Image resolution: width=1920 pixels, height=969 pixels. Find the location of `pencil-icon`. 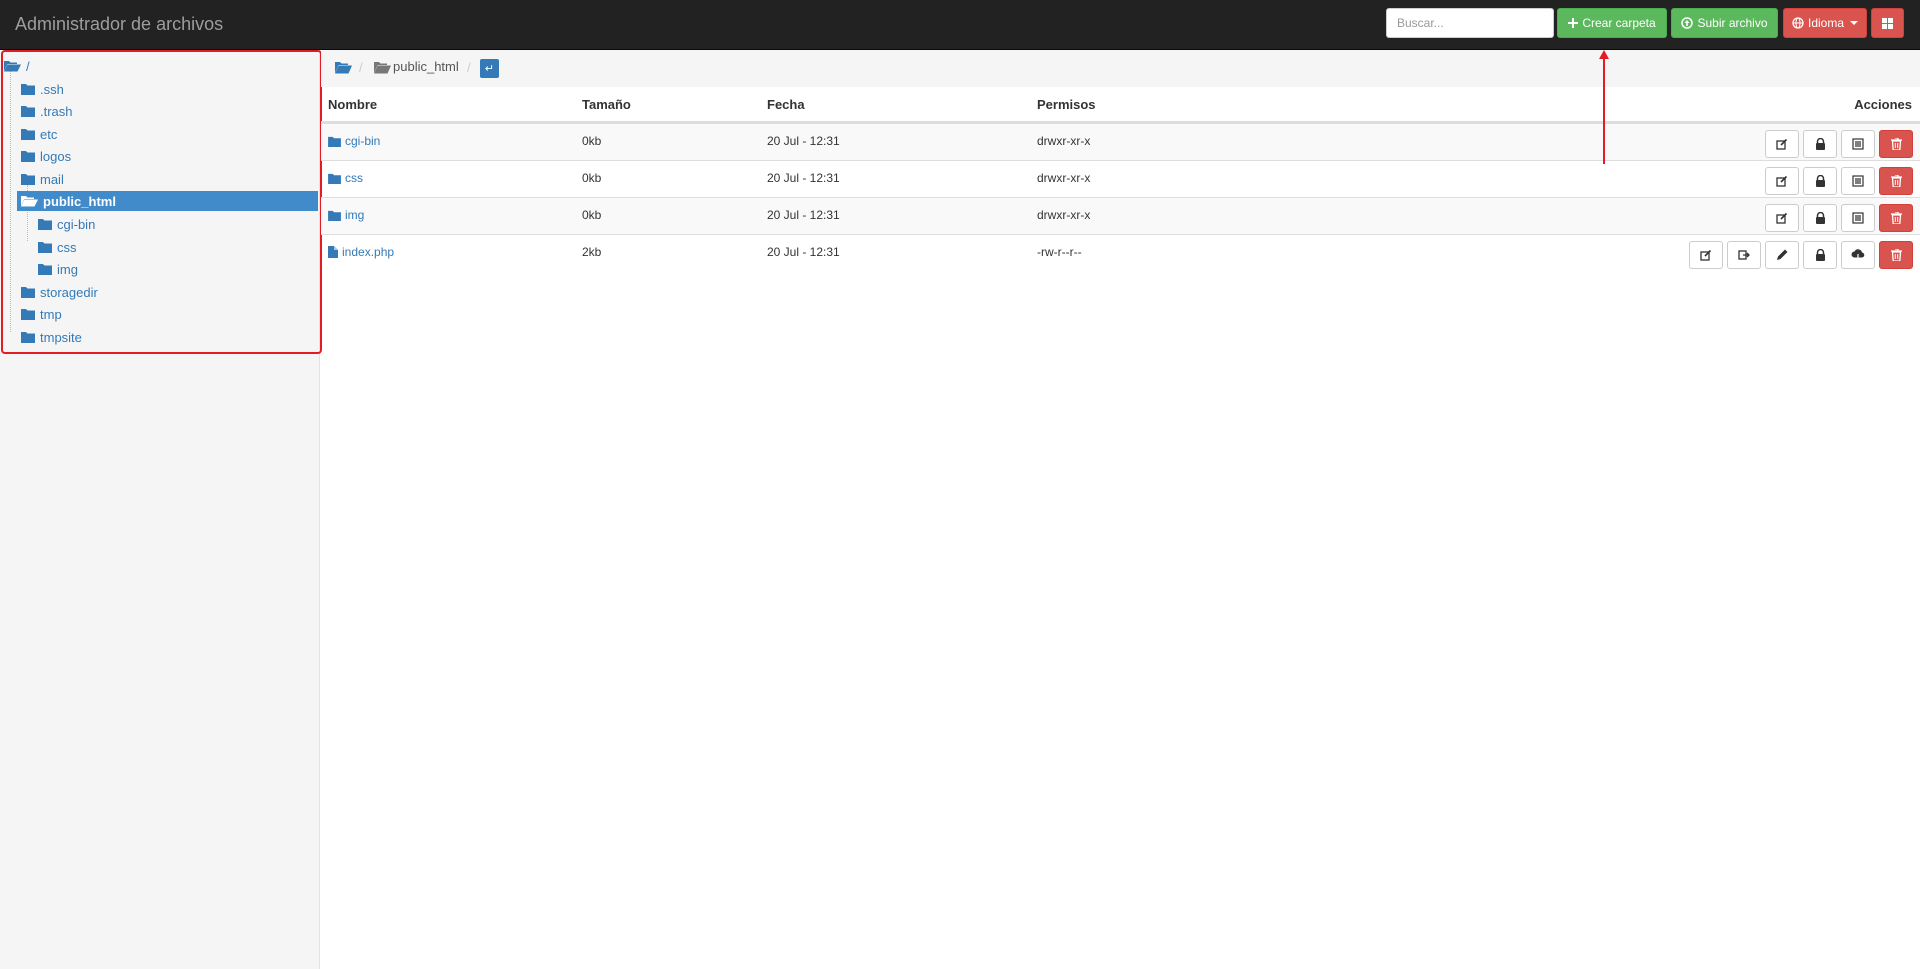

pencil-icon is located at coordinates (1782, 254).